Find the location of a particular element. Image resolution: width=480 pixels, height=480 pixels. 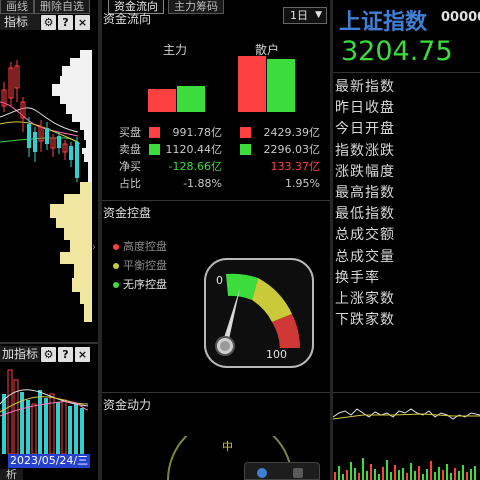

quote-field-label: 上涨家数 is located at coordinates (365, 299).